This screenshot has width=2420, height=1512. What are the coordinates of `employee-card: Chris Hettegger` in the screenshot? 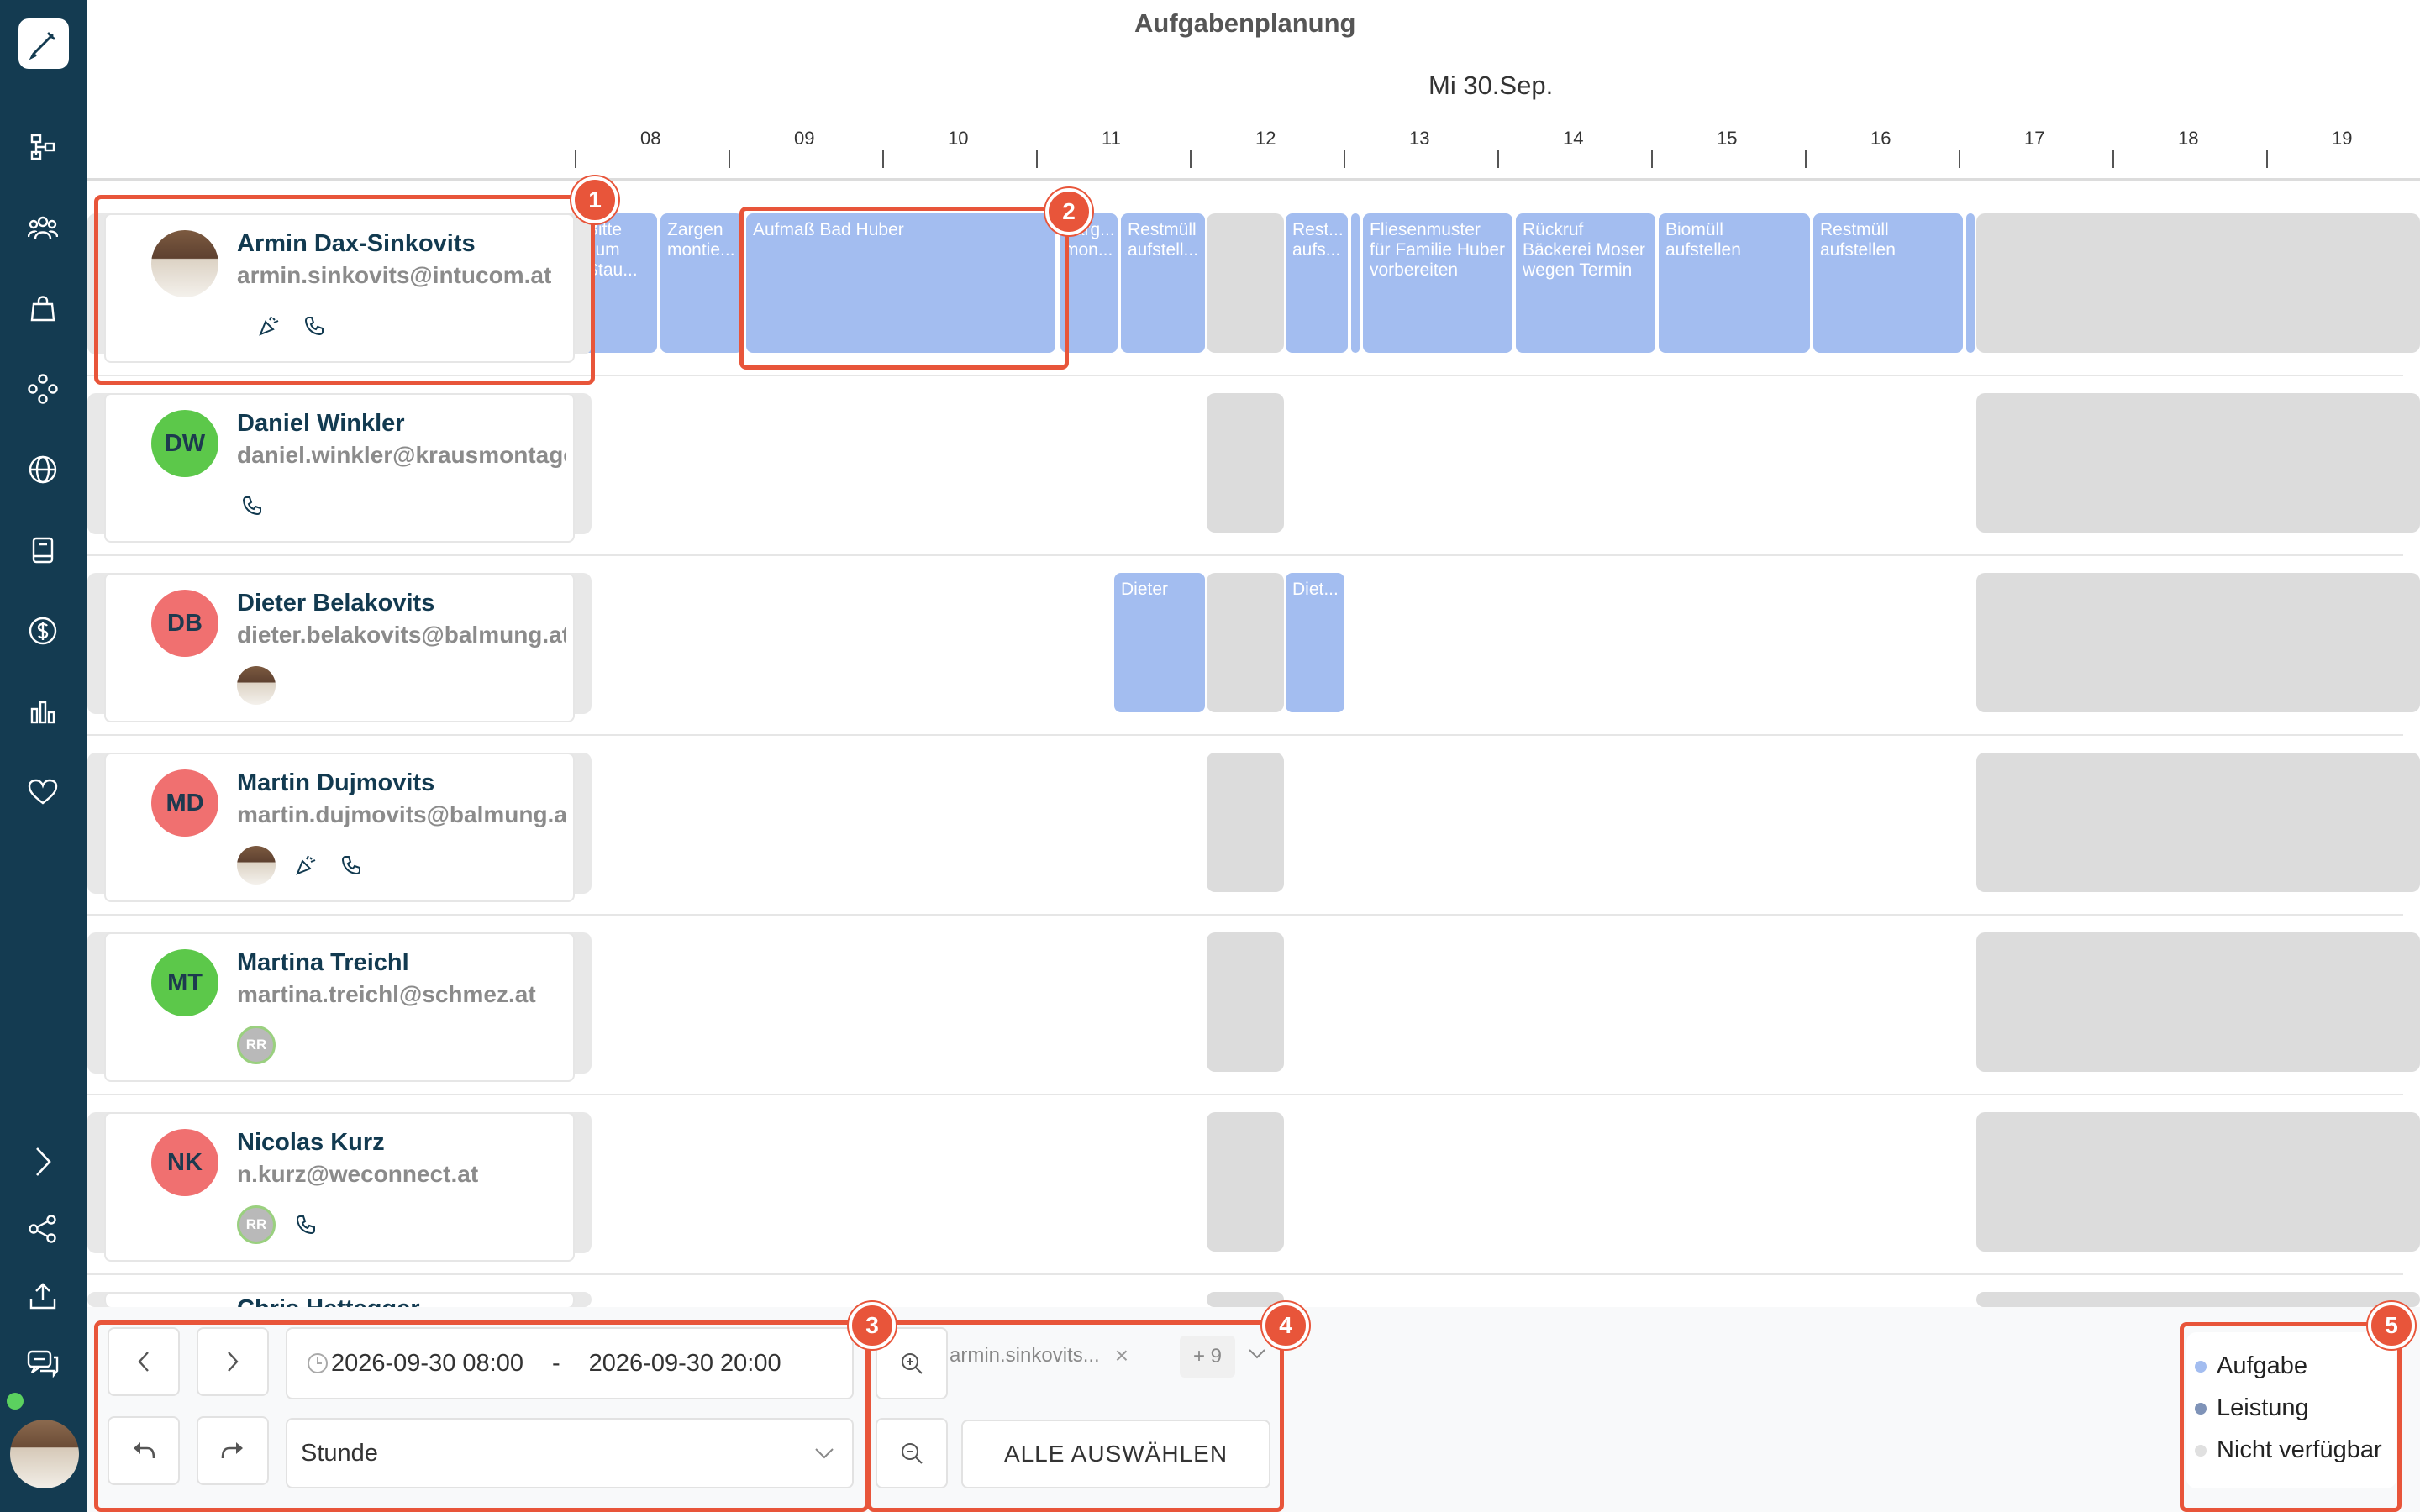 It's located at (339, 1299).